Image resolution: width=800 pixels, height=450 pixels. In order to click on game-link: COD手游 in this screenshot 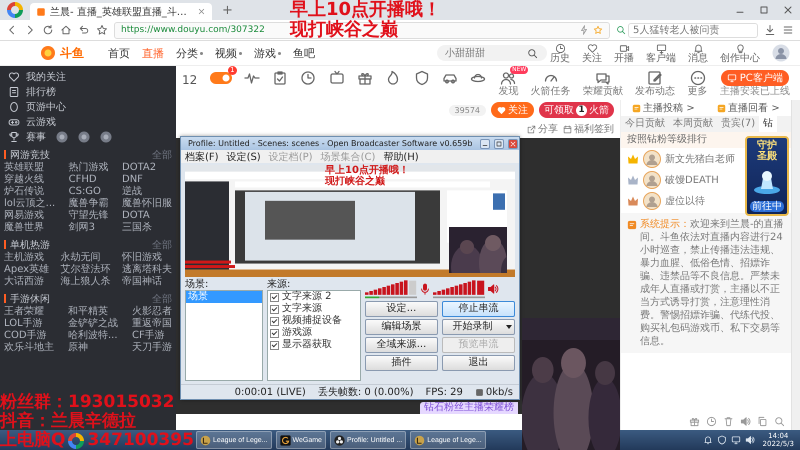, I will do `click(29, 336)`.